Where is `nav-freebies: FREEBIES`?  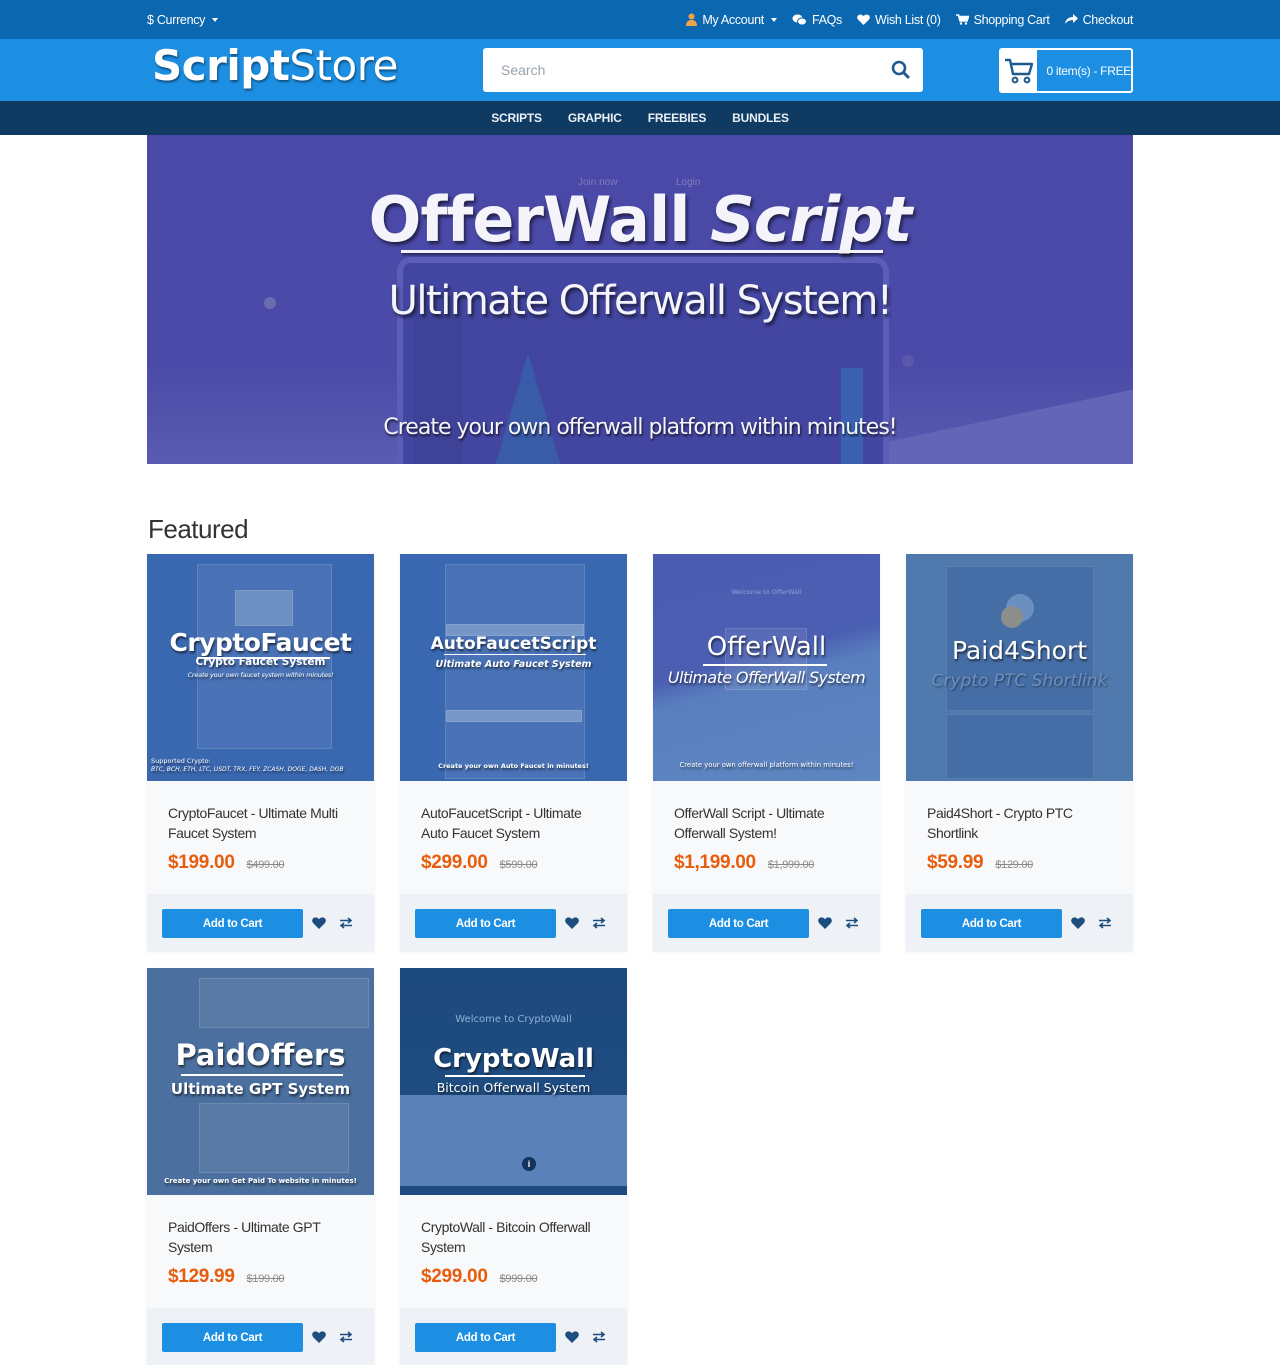
nav-freebies: FREEBIES is located at coordinates (677, 118).